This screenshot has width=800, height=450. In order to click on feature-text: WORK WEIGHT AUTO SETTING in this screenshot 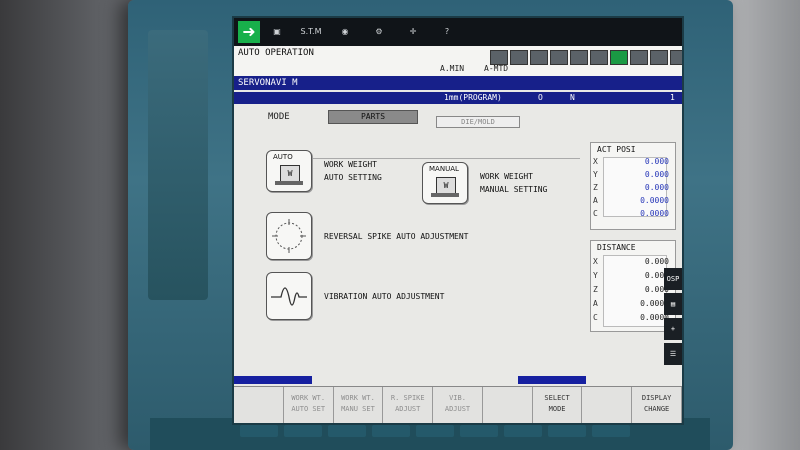, I will do `click(353, 171)`.